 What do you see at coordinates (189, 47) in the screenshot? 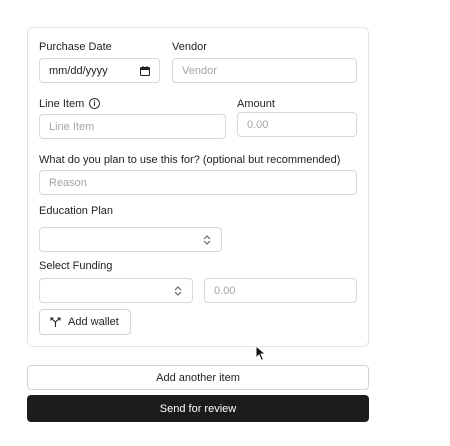
I see `vendor-label: Vendor` at bounding box center [189, 47].